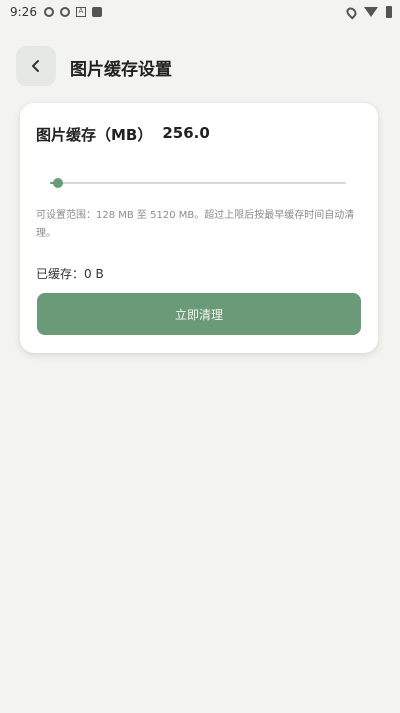  What do you see at coordinates (80, 12) in the screenshot?
I see `font-icon: A` at bounding box center [80, 12].